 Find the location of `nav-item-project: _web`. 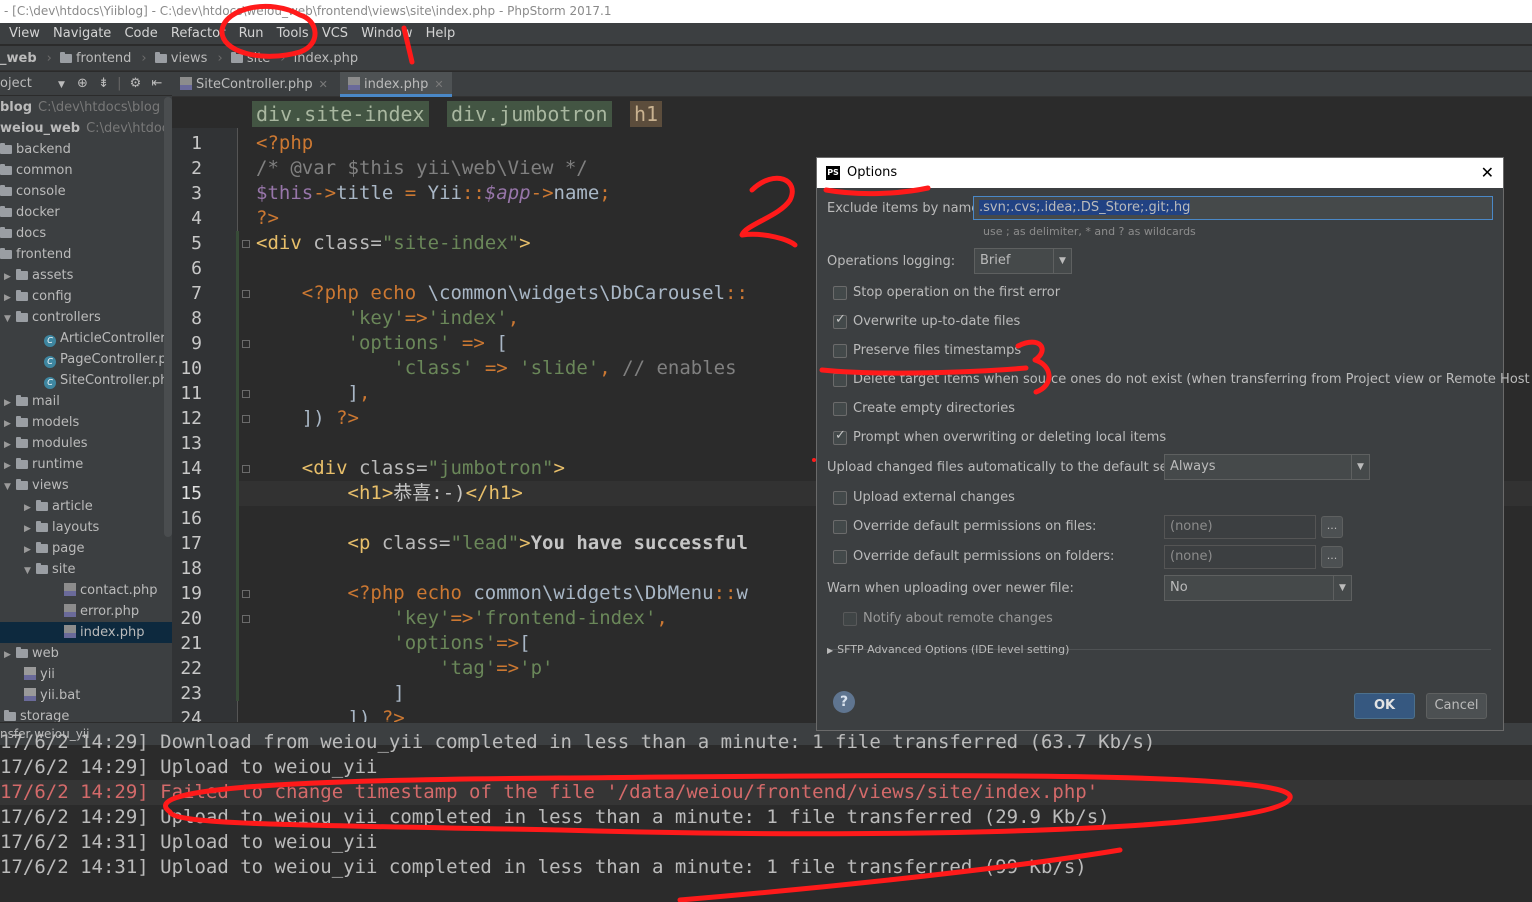

nav-item-project: _web is located at coordinates (18, 58).